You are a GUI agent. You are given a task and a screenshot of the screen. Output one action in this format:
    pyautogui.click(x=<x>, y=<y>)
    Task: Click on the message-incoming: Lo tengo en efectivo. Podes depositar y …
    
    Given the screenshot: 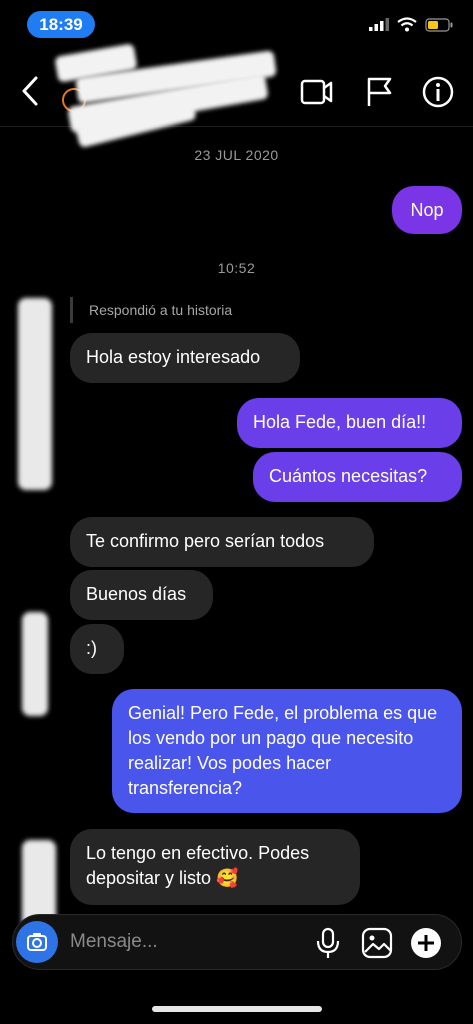 What is the action you would take?
    pyautogui.click(x=215, y=867)
    